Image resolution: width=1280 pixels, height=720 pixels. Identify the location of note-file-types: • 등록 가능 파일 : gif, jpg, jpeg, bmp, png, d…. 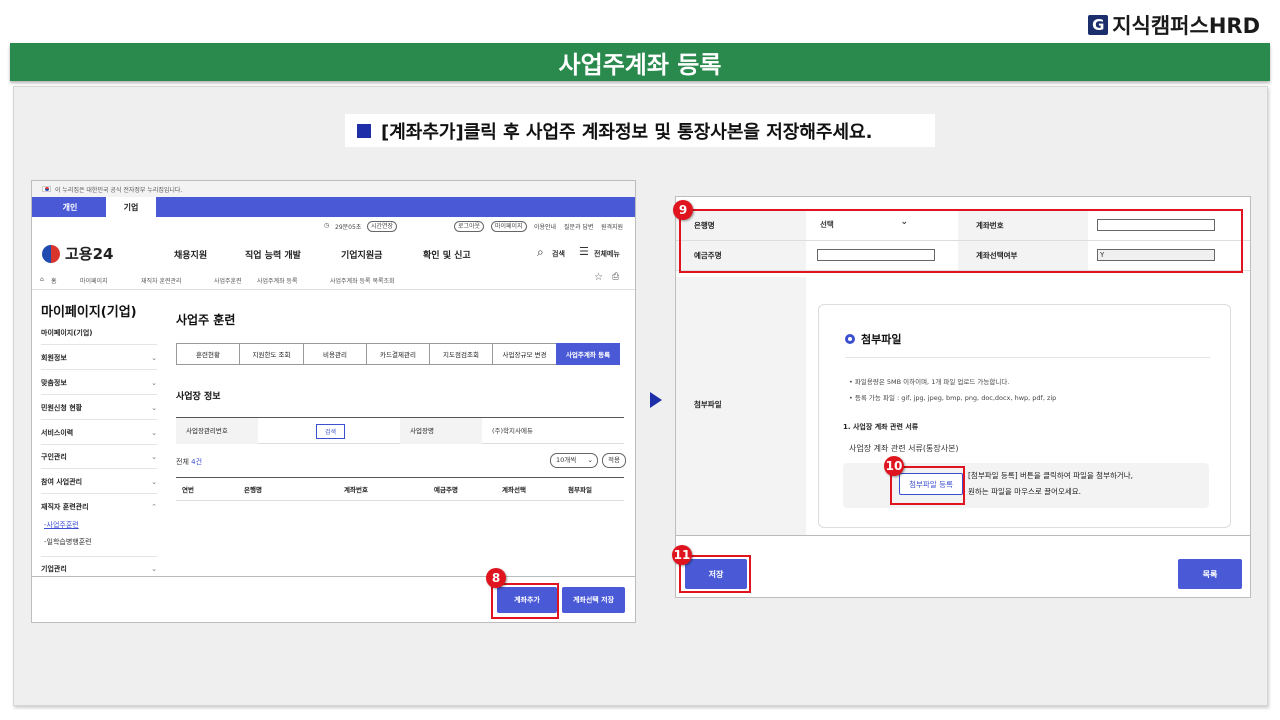
(953, 398).